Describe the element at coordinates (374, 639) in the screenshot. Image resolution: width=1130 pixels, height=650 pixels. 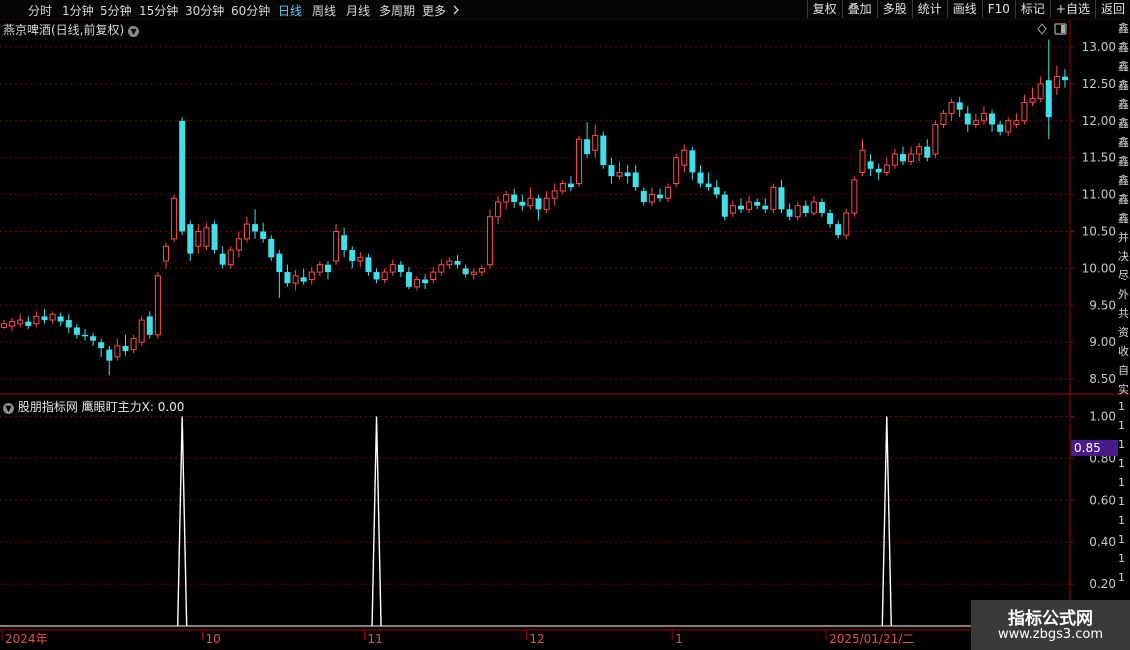
I see `time-tick-label: 11` at that location.